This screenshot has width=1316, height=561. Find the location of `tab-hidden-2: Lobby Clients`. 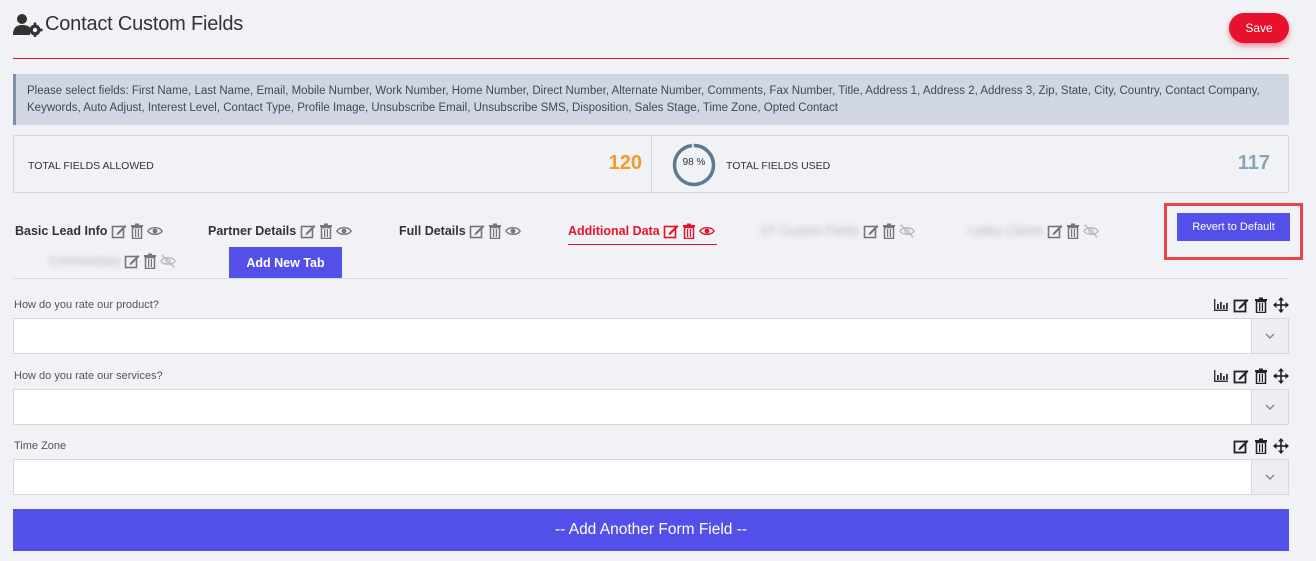

tab-hidden-2: Lobby Clients is located at coordinates (1034, 231).